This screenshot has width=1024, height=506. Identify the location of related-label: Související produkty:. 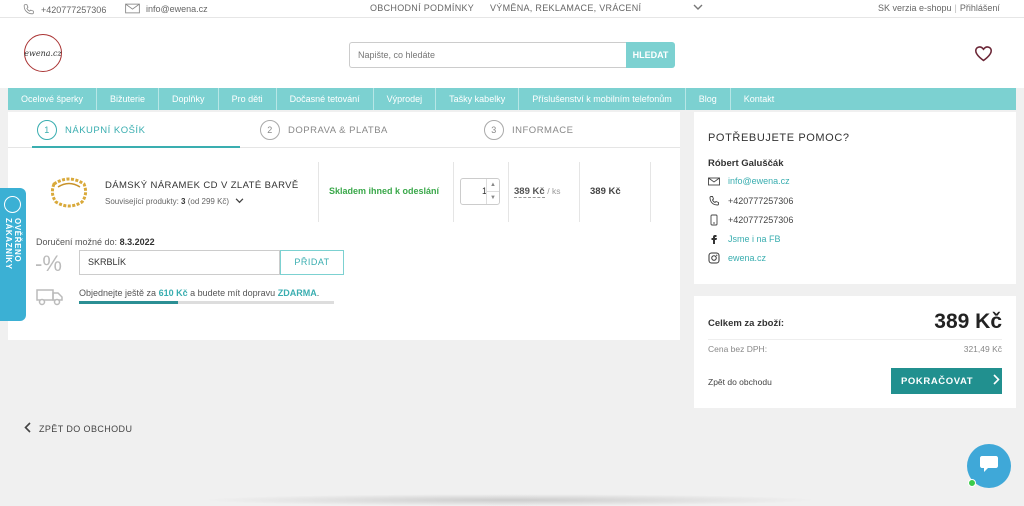
(142, 201).